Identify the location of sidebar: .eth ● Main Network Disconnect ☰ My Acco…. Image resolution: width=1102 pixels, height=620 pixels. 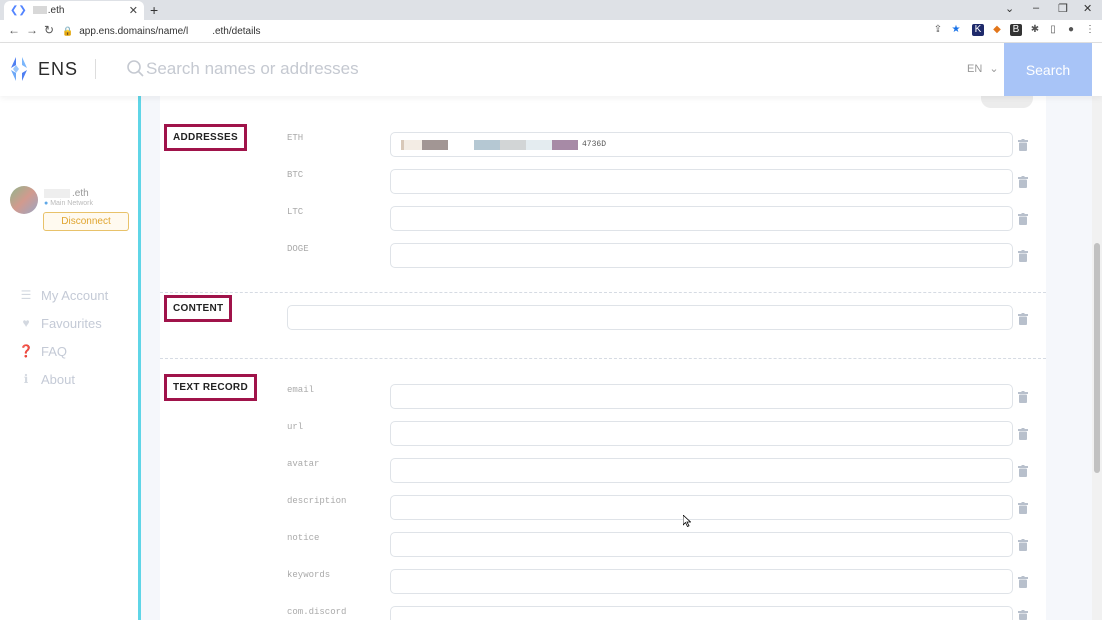
(69, 358).